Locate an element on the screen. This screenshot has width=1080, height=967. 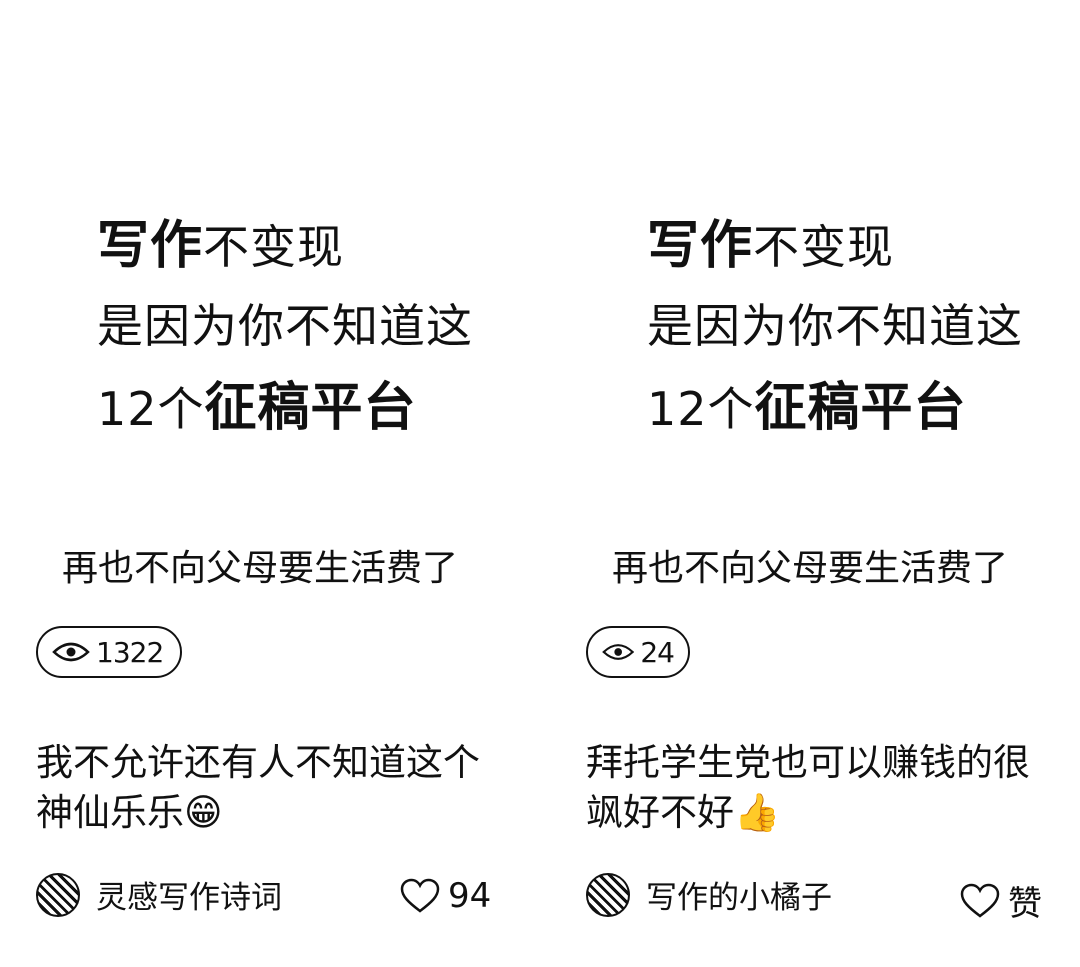
like-button: 94 is located at coordinates (445, 896).